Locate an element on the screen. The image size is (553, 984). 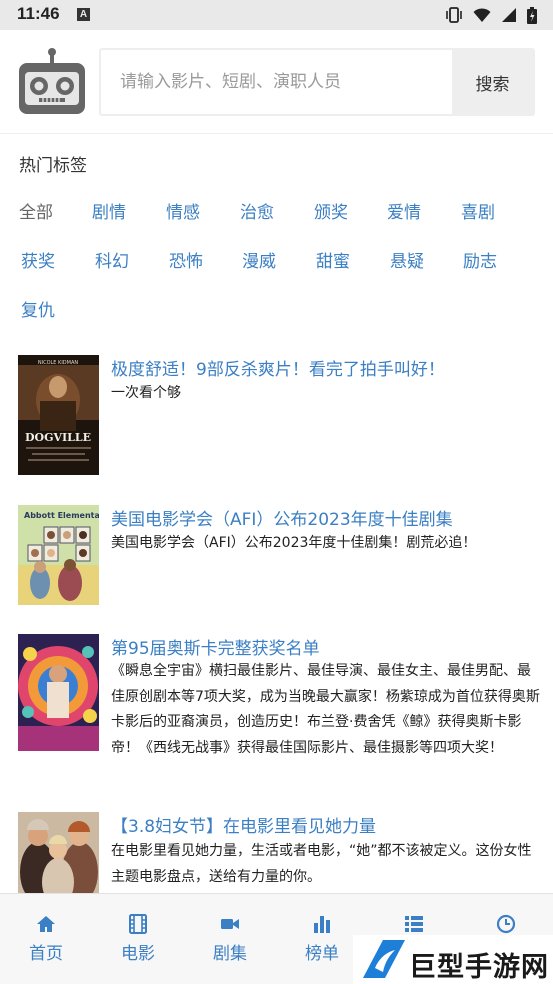
film-icon is located at coordinates (138, 924).